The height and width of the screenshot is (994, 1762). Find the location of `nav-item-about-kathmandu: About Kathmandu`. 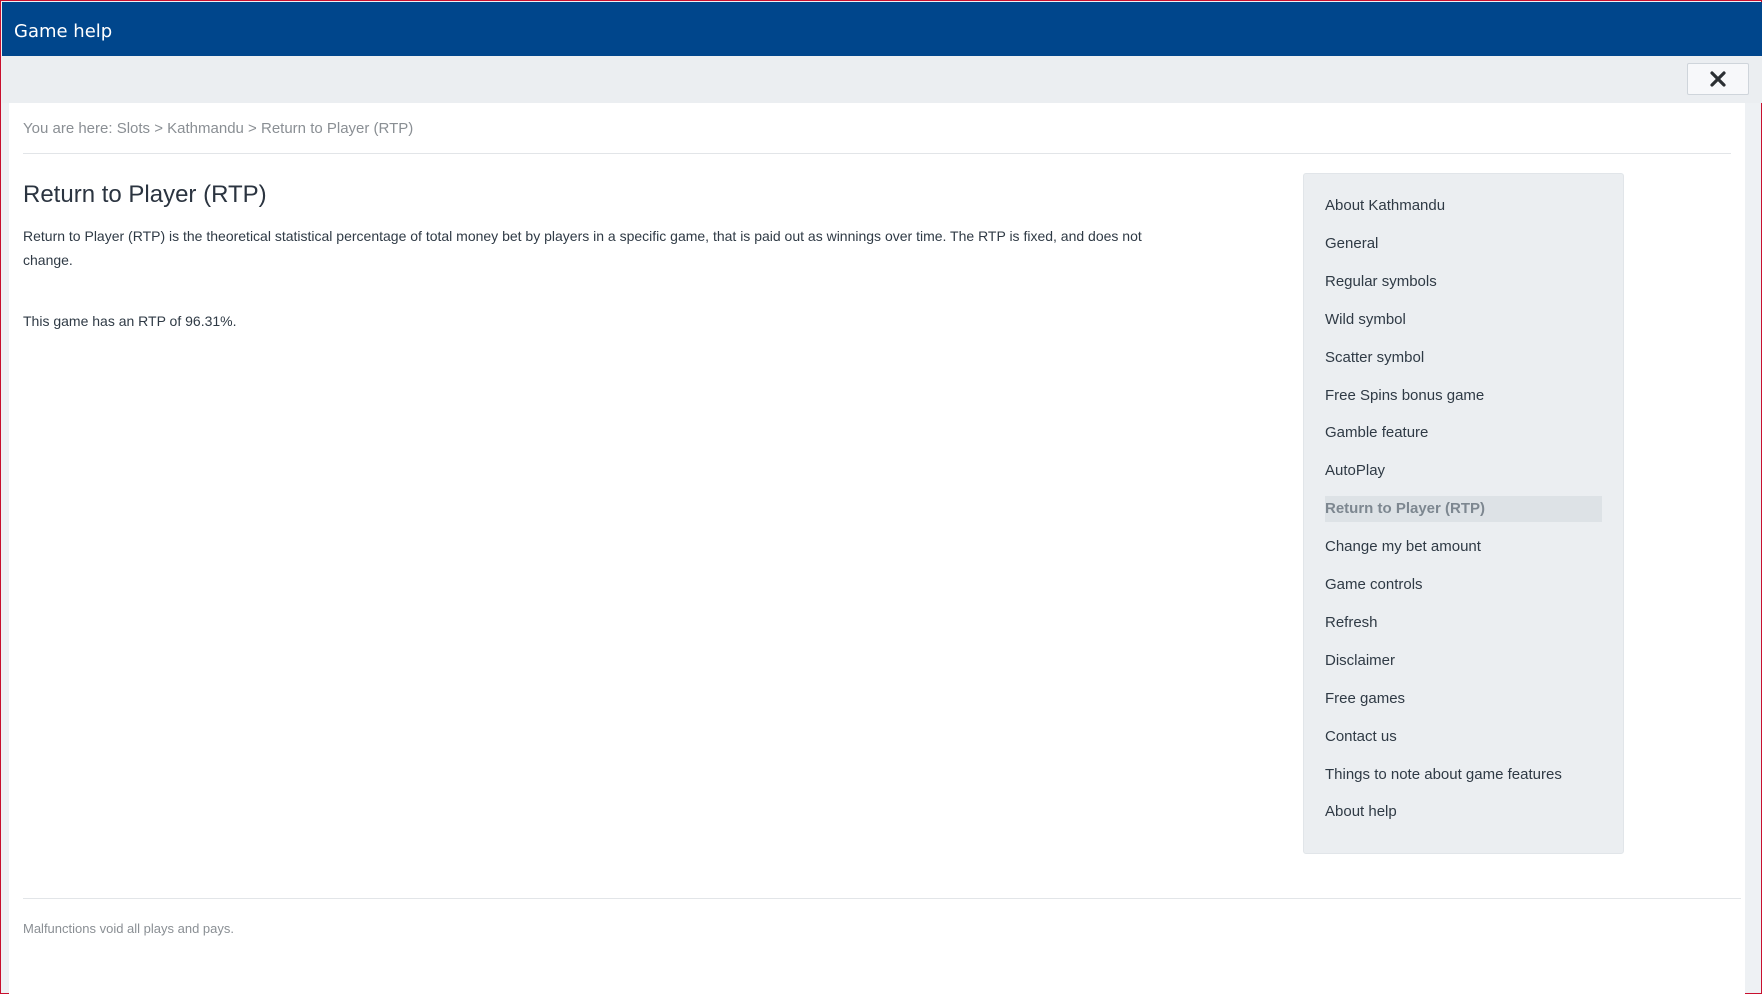

nav-item-about-kathmandu: About Kathmandu is located at coordinates (1463, 206).